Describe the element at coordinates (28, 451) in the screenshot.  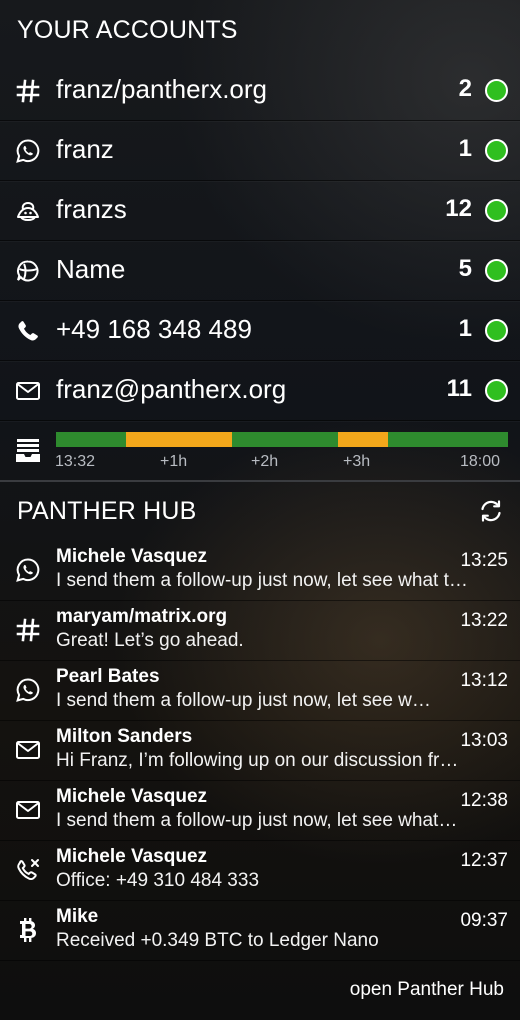
I see `inbox-tray-icon` at that location.